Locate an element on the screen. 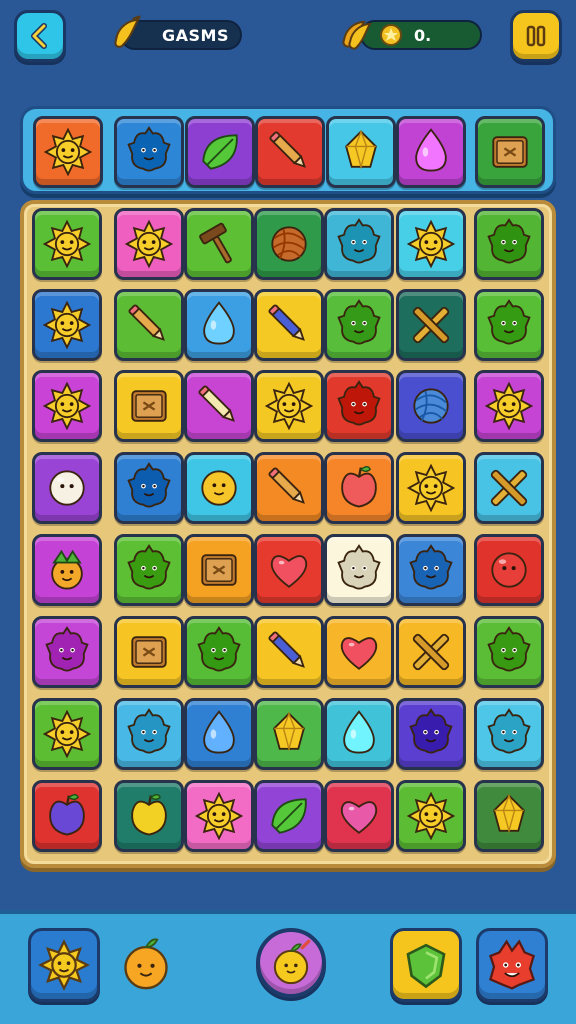 Image resolution: width=576 pixels, height=1024 pixels. top-tile-row is located at coordinates (288, 150).